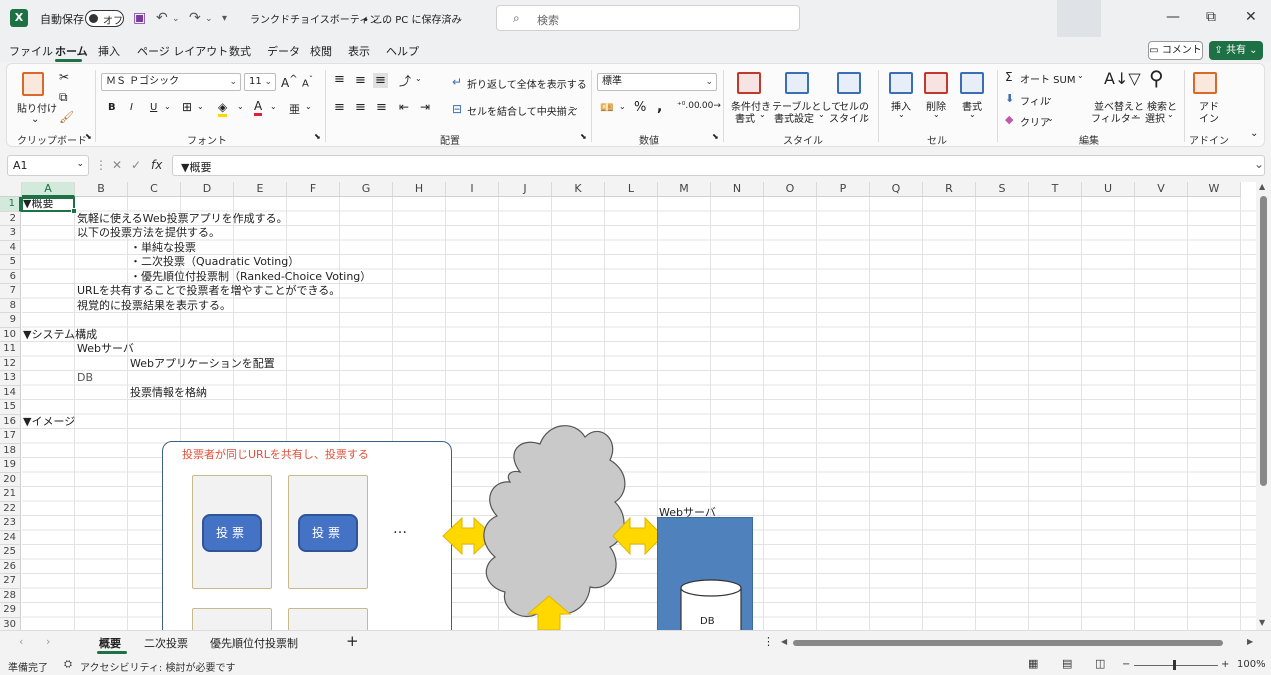 The image size is (1271, 675). Describe the element at coordinates (849, 83) in the screenshot. I see `cell-styles-icon` at that location.